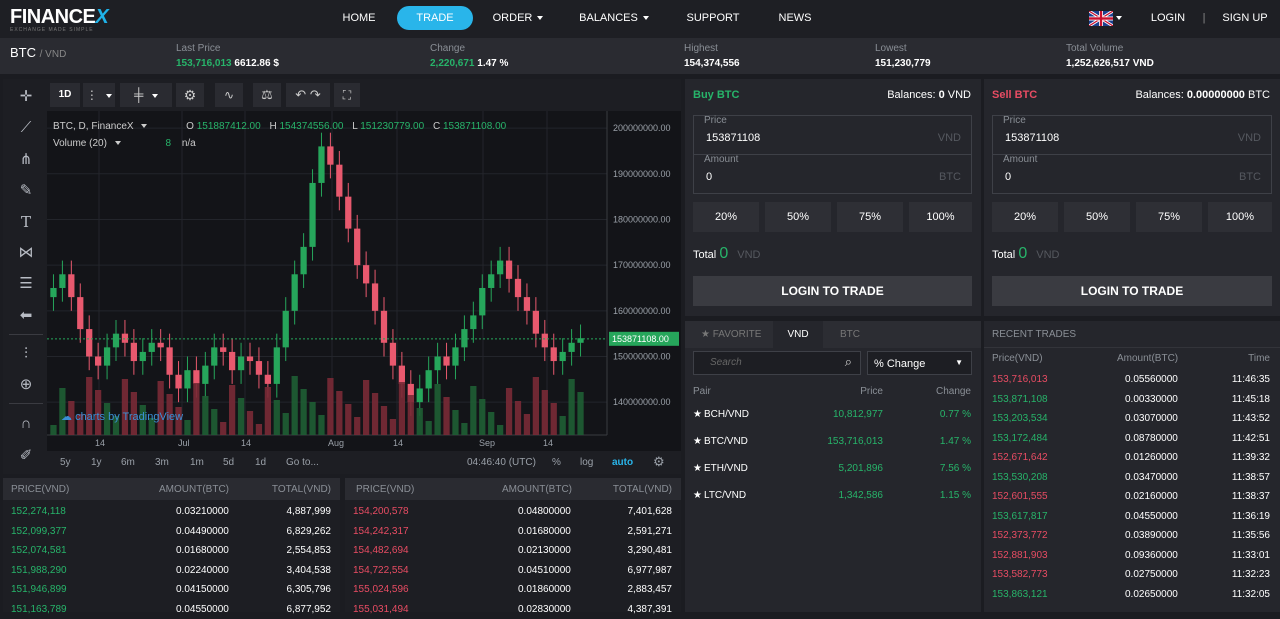 The width and height of the screenshot is (1280, 619). I want to click on magnet-icon: ∩, so click(26, 424).